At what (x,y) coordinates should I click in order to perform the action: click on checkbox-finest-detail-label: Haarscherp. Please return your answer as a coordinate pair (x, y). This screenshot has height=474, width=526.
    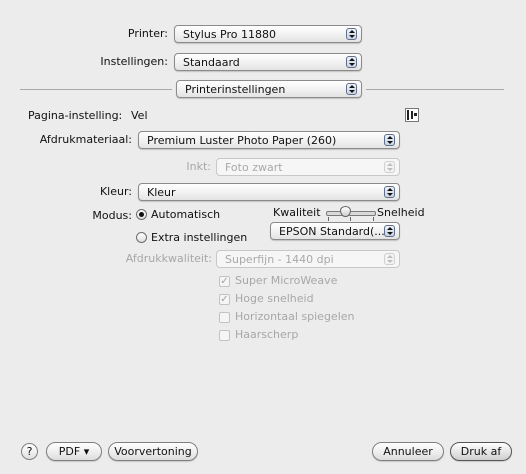
    Looking at the image, I should click on (267, 334).